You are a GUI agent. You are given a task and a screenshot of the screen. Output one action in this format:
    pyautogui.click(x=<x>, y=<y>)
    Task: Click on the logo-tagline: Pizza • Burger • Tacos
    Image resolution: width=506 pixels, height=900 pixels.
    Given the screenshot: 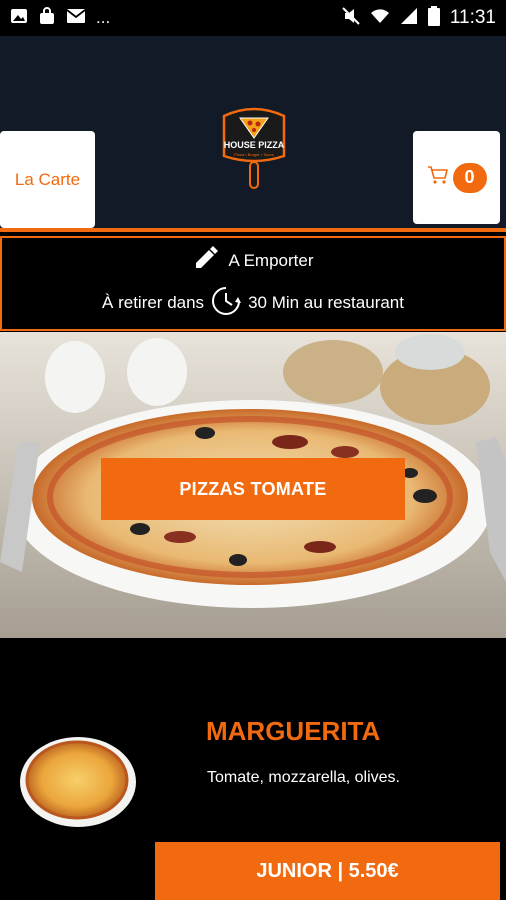 What is the action you would take?
    pyautogui.click(x=253, y=154)
    